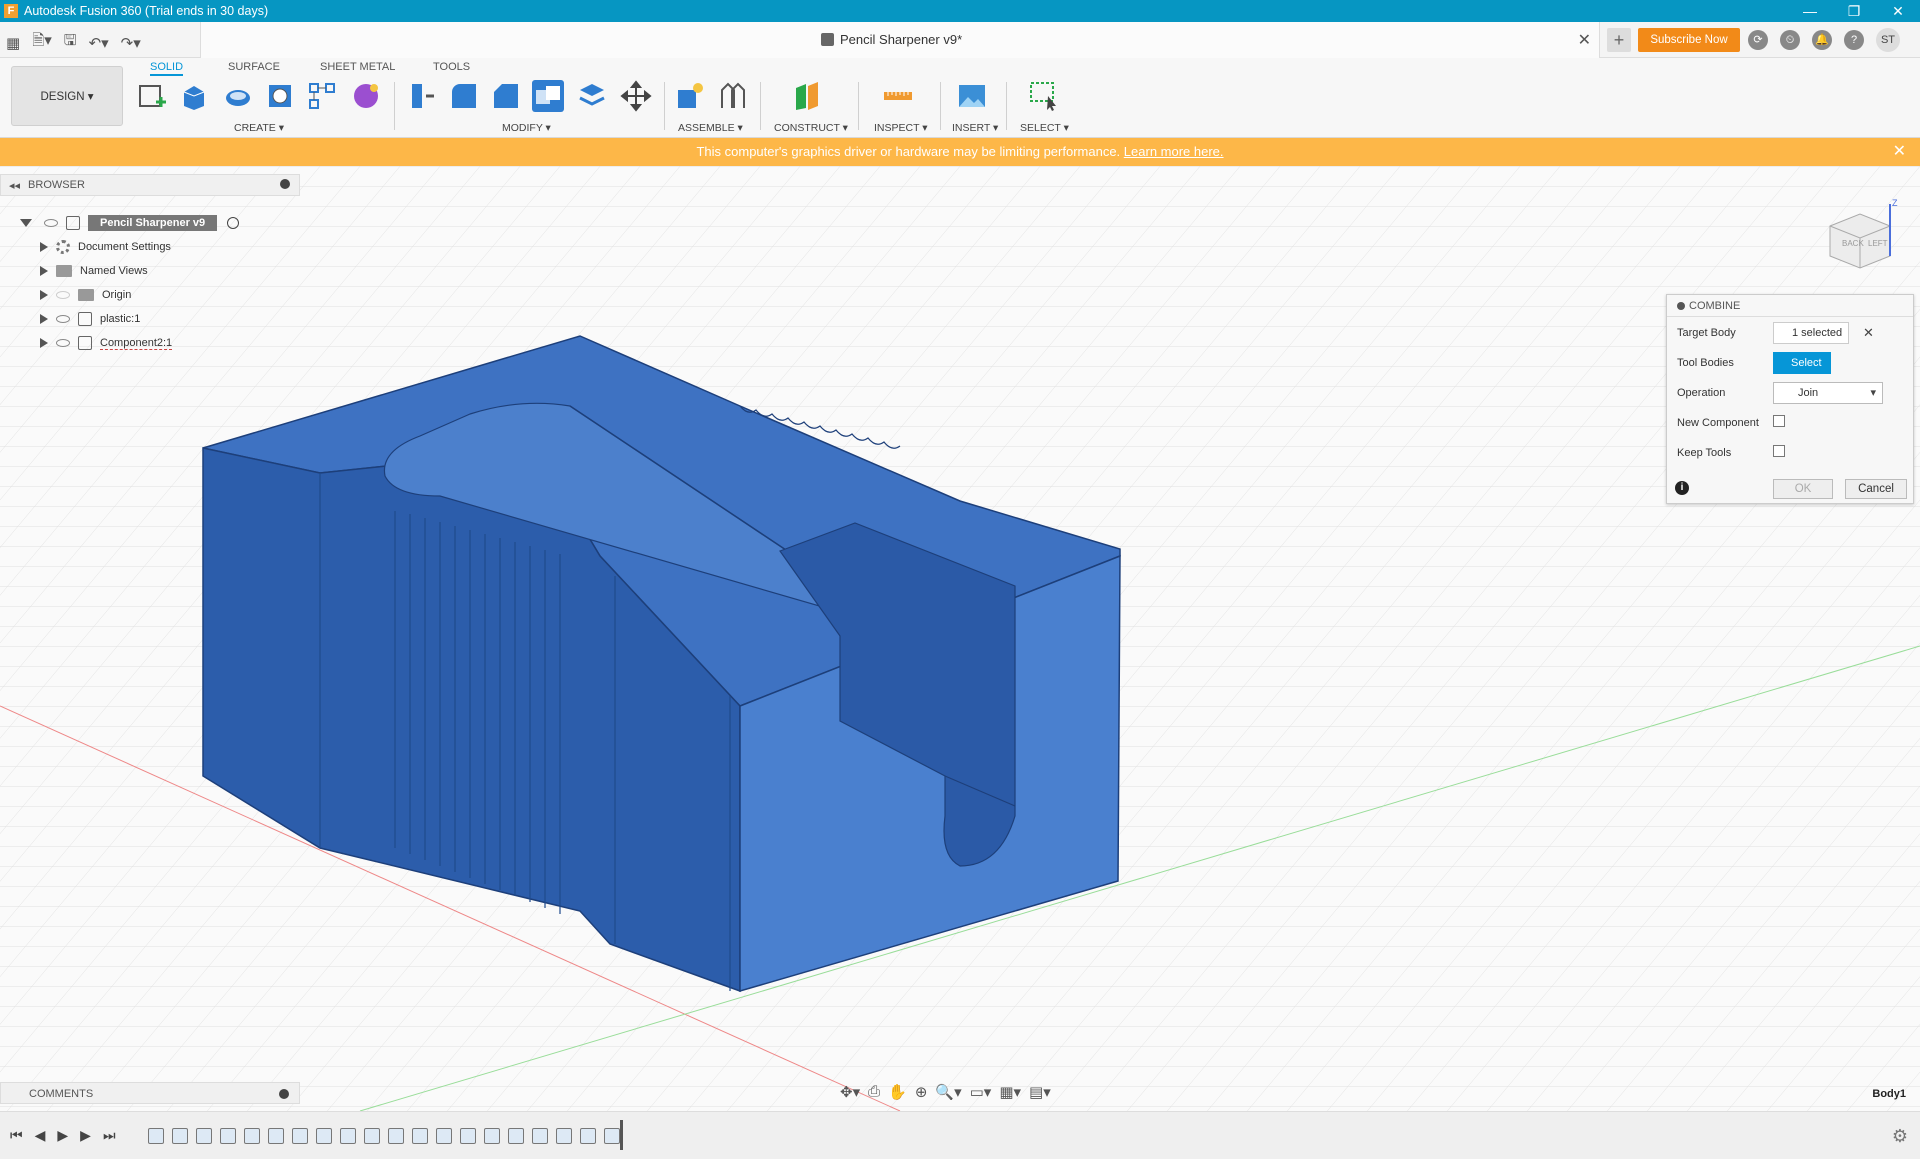 The width and height of the screenshot is (1920, 1159). I want to click on measure-icon, so click(898, 96).